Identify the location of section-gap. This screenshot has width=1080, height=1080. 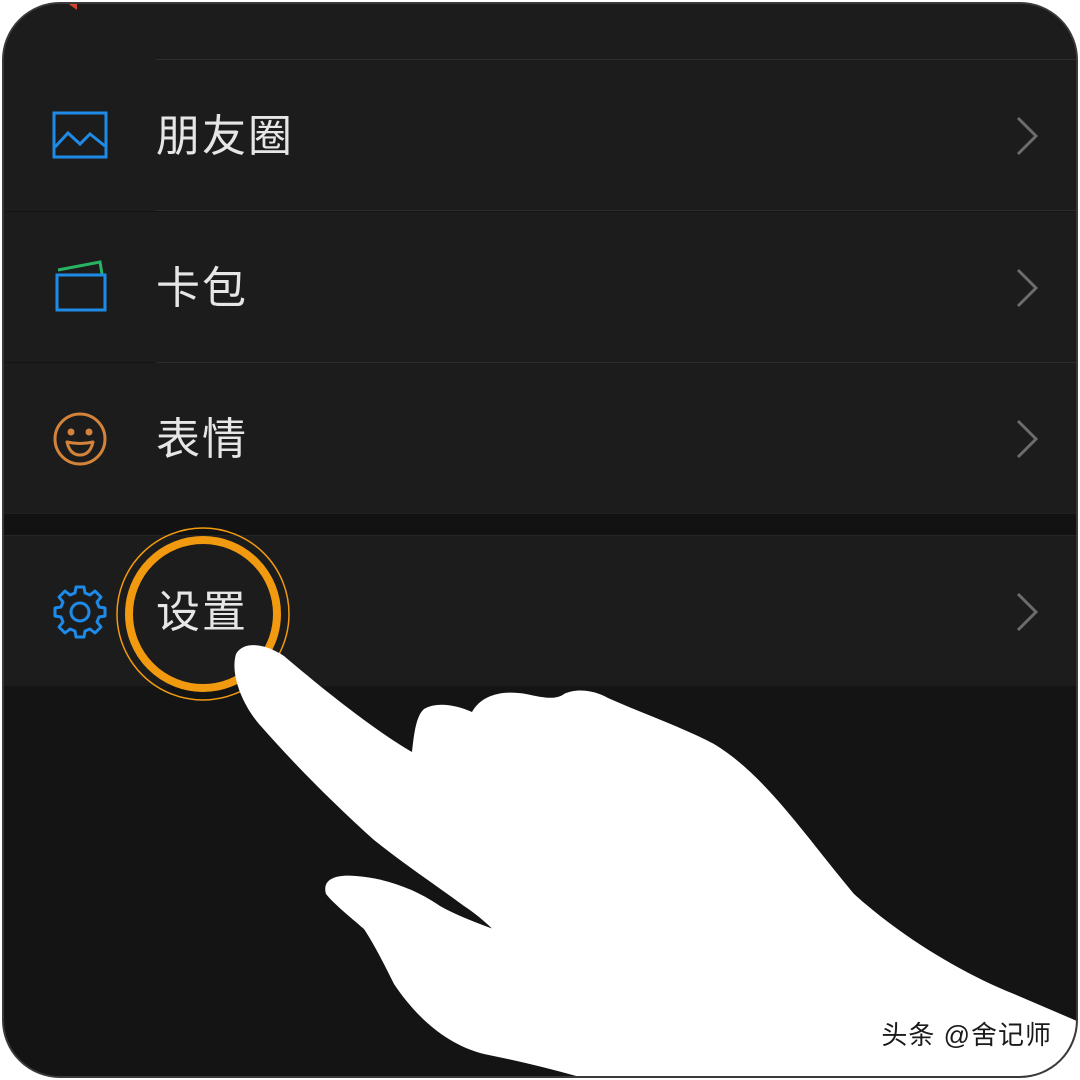
(540, 524).